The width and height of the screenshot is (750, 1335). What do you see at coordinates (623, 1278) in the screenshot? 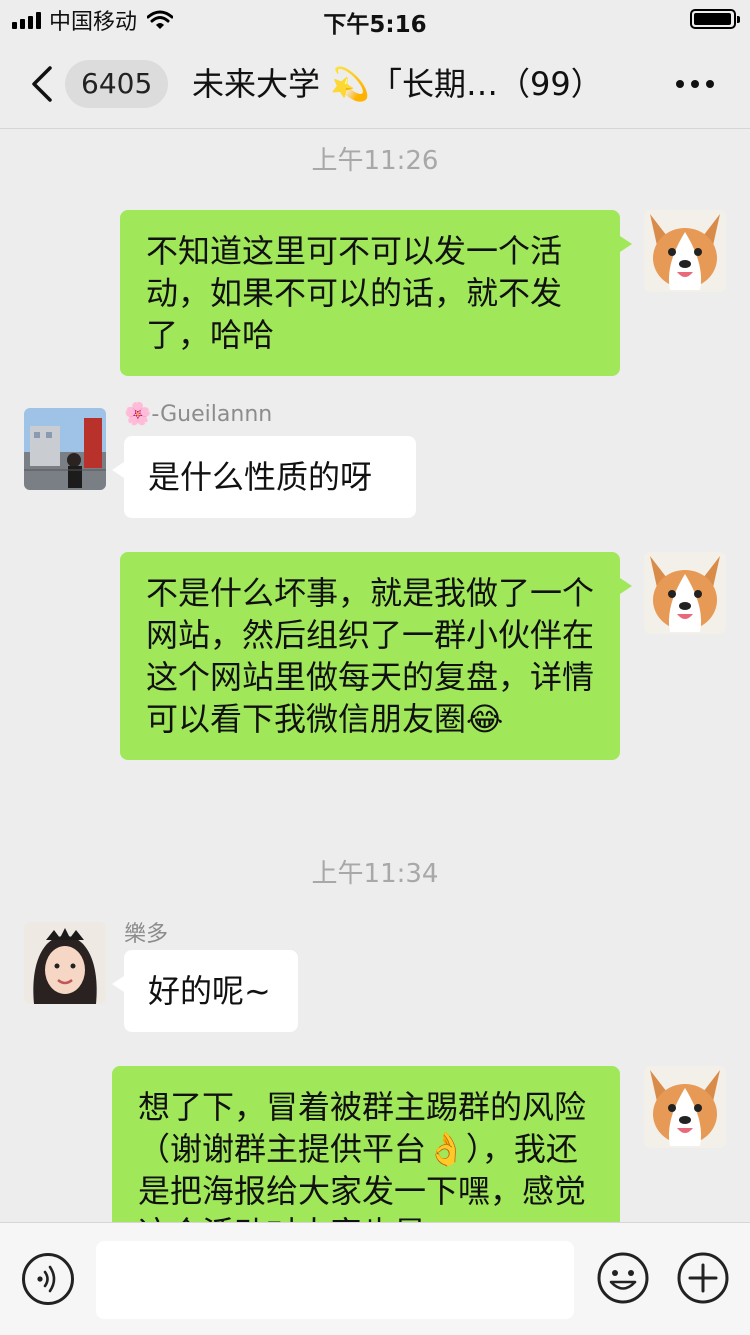
I see `emoji-icon` at bounding box center [623, 1278].